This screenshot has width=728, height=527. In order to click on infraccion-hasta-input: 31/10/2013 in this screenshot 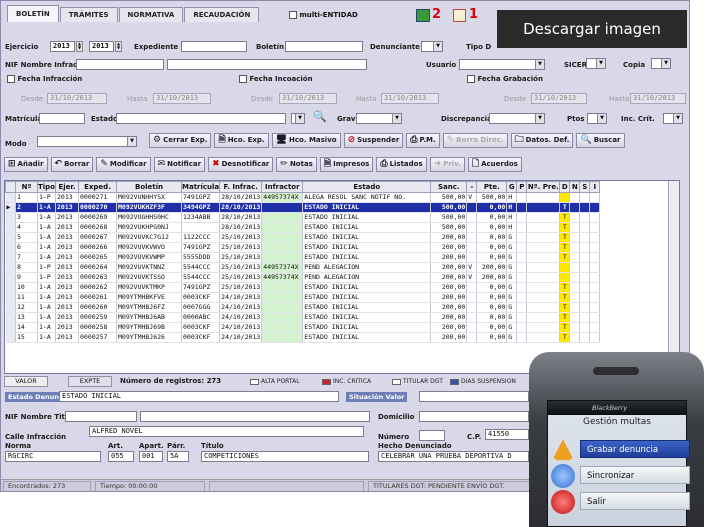, I will do `click(182, 98)`.